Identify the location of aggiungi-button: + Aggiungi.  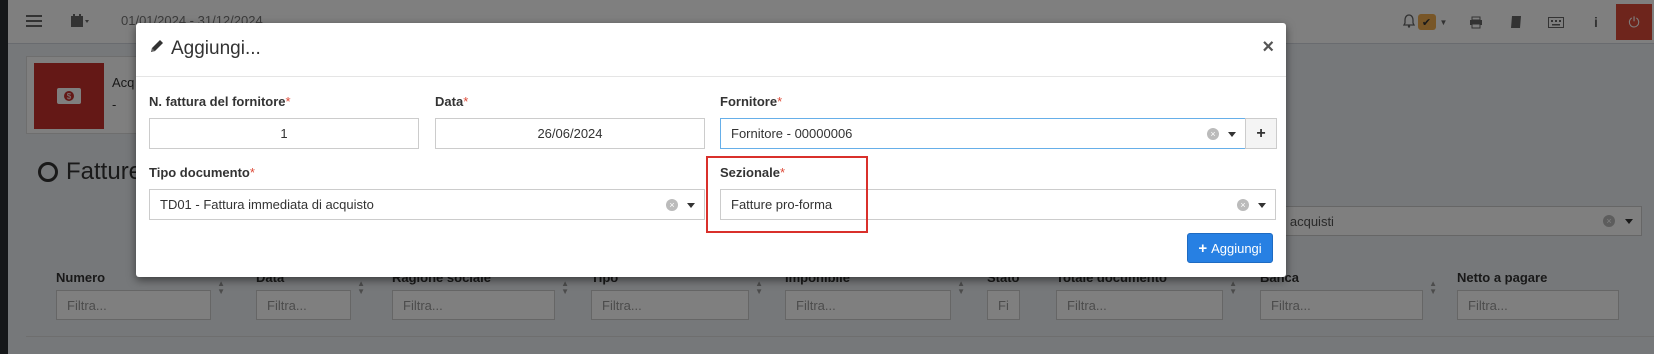
(1230, 248).